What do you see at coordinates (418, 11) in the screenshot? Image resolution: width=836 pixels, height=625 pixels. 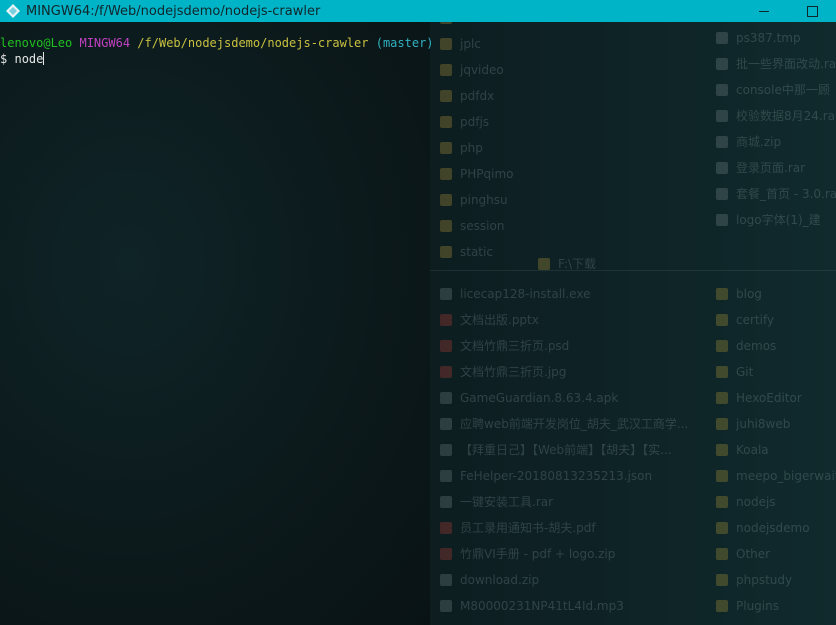 I see `title-bar: MINGW64:/f/Web/nodejsdemo/nodejs-crawler` at bounding box center [418, 11].